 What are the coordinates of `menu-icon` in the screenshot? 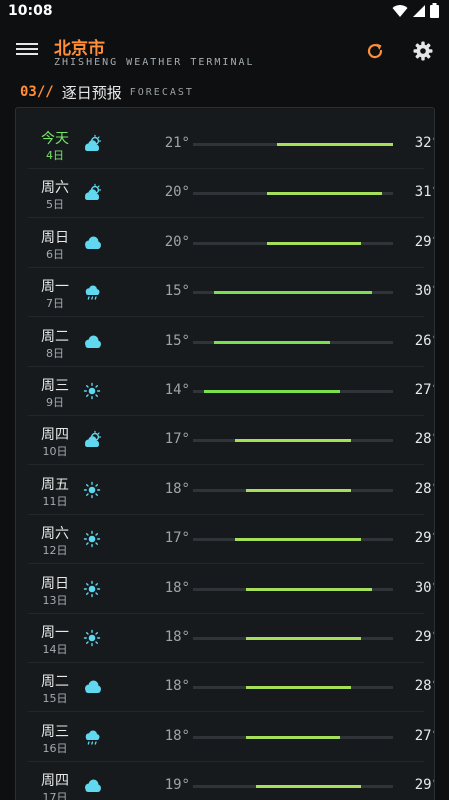 It's located at (27, 51).